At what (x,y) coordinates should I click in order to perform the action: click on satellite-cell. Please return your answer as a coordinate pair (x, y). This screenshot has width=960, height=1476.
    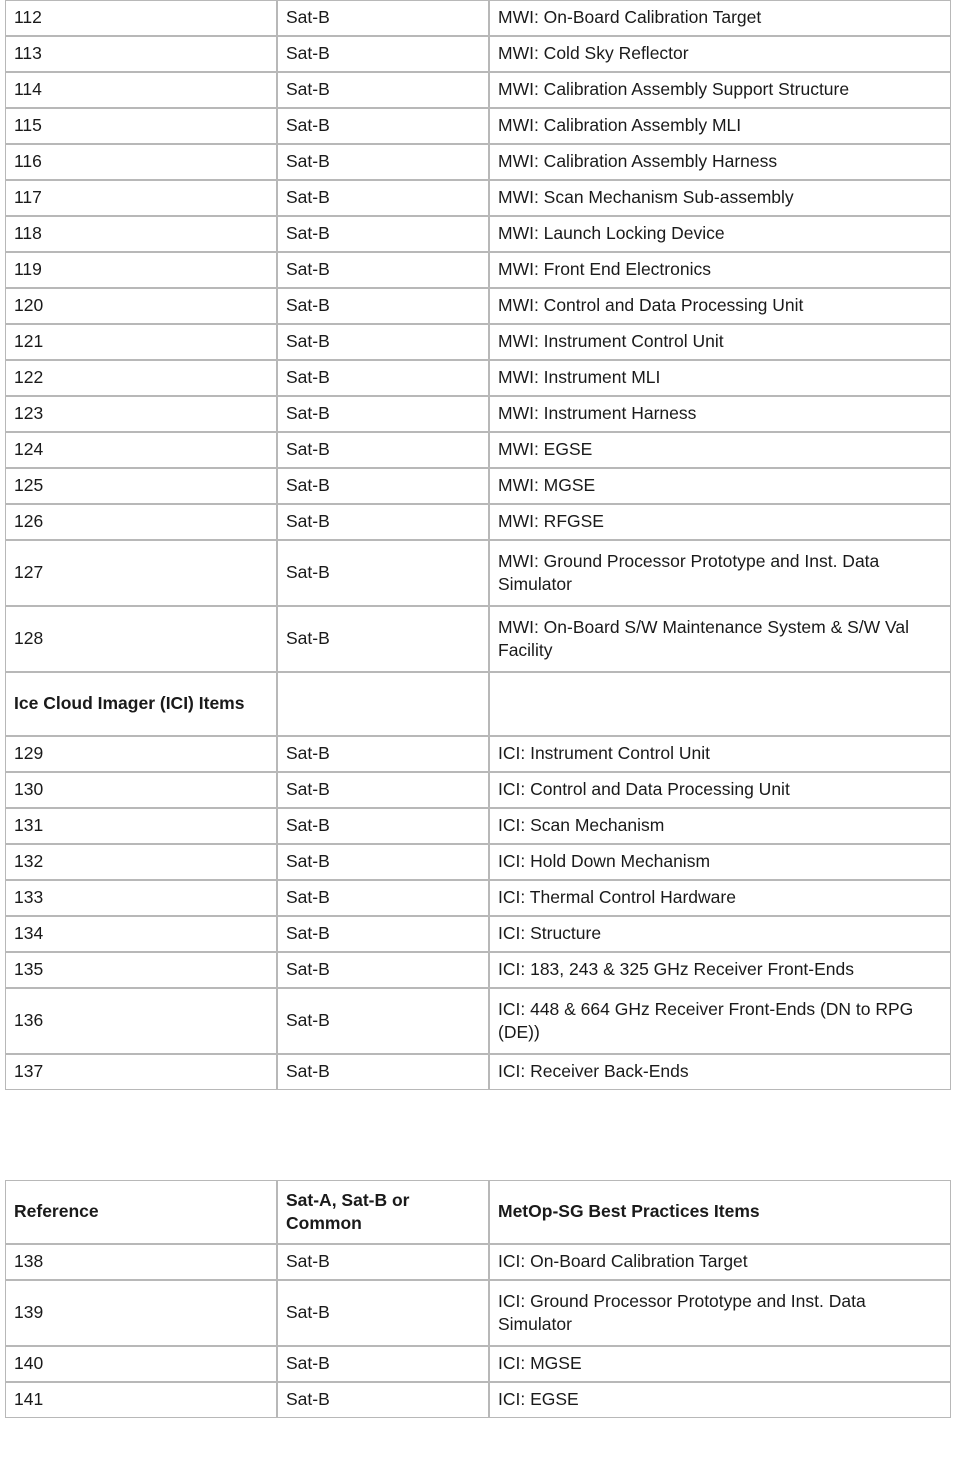
    Looking at the image, I should click on (383, 704).